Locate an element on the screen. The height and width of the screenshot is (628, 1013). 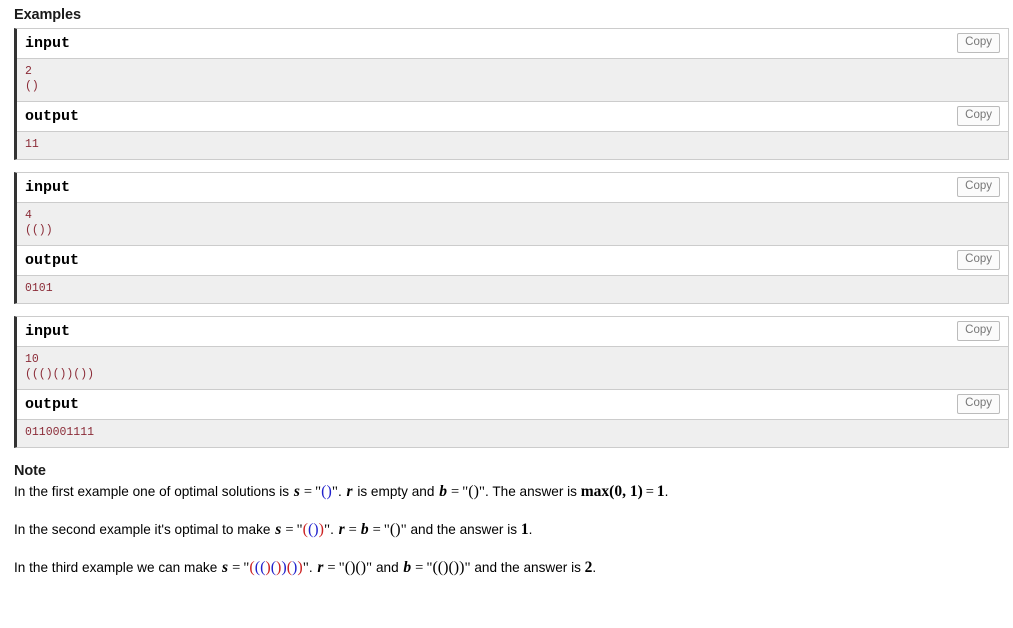
bracket-sequence: ((()())()) is located at coordinates (275, 567).